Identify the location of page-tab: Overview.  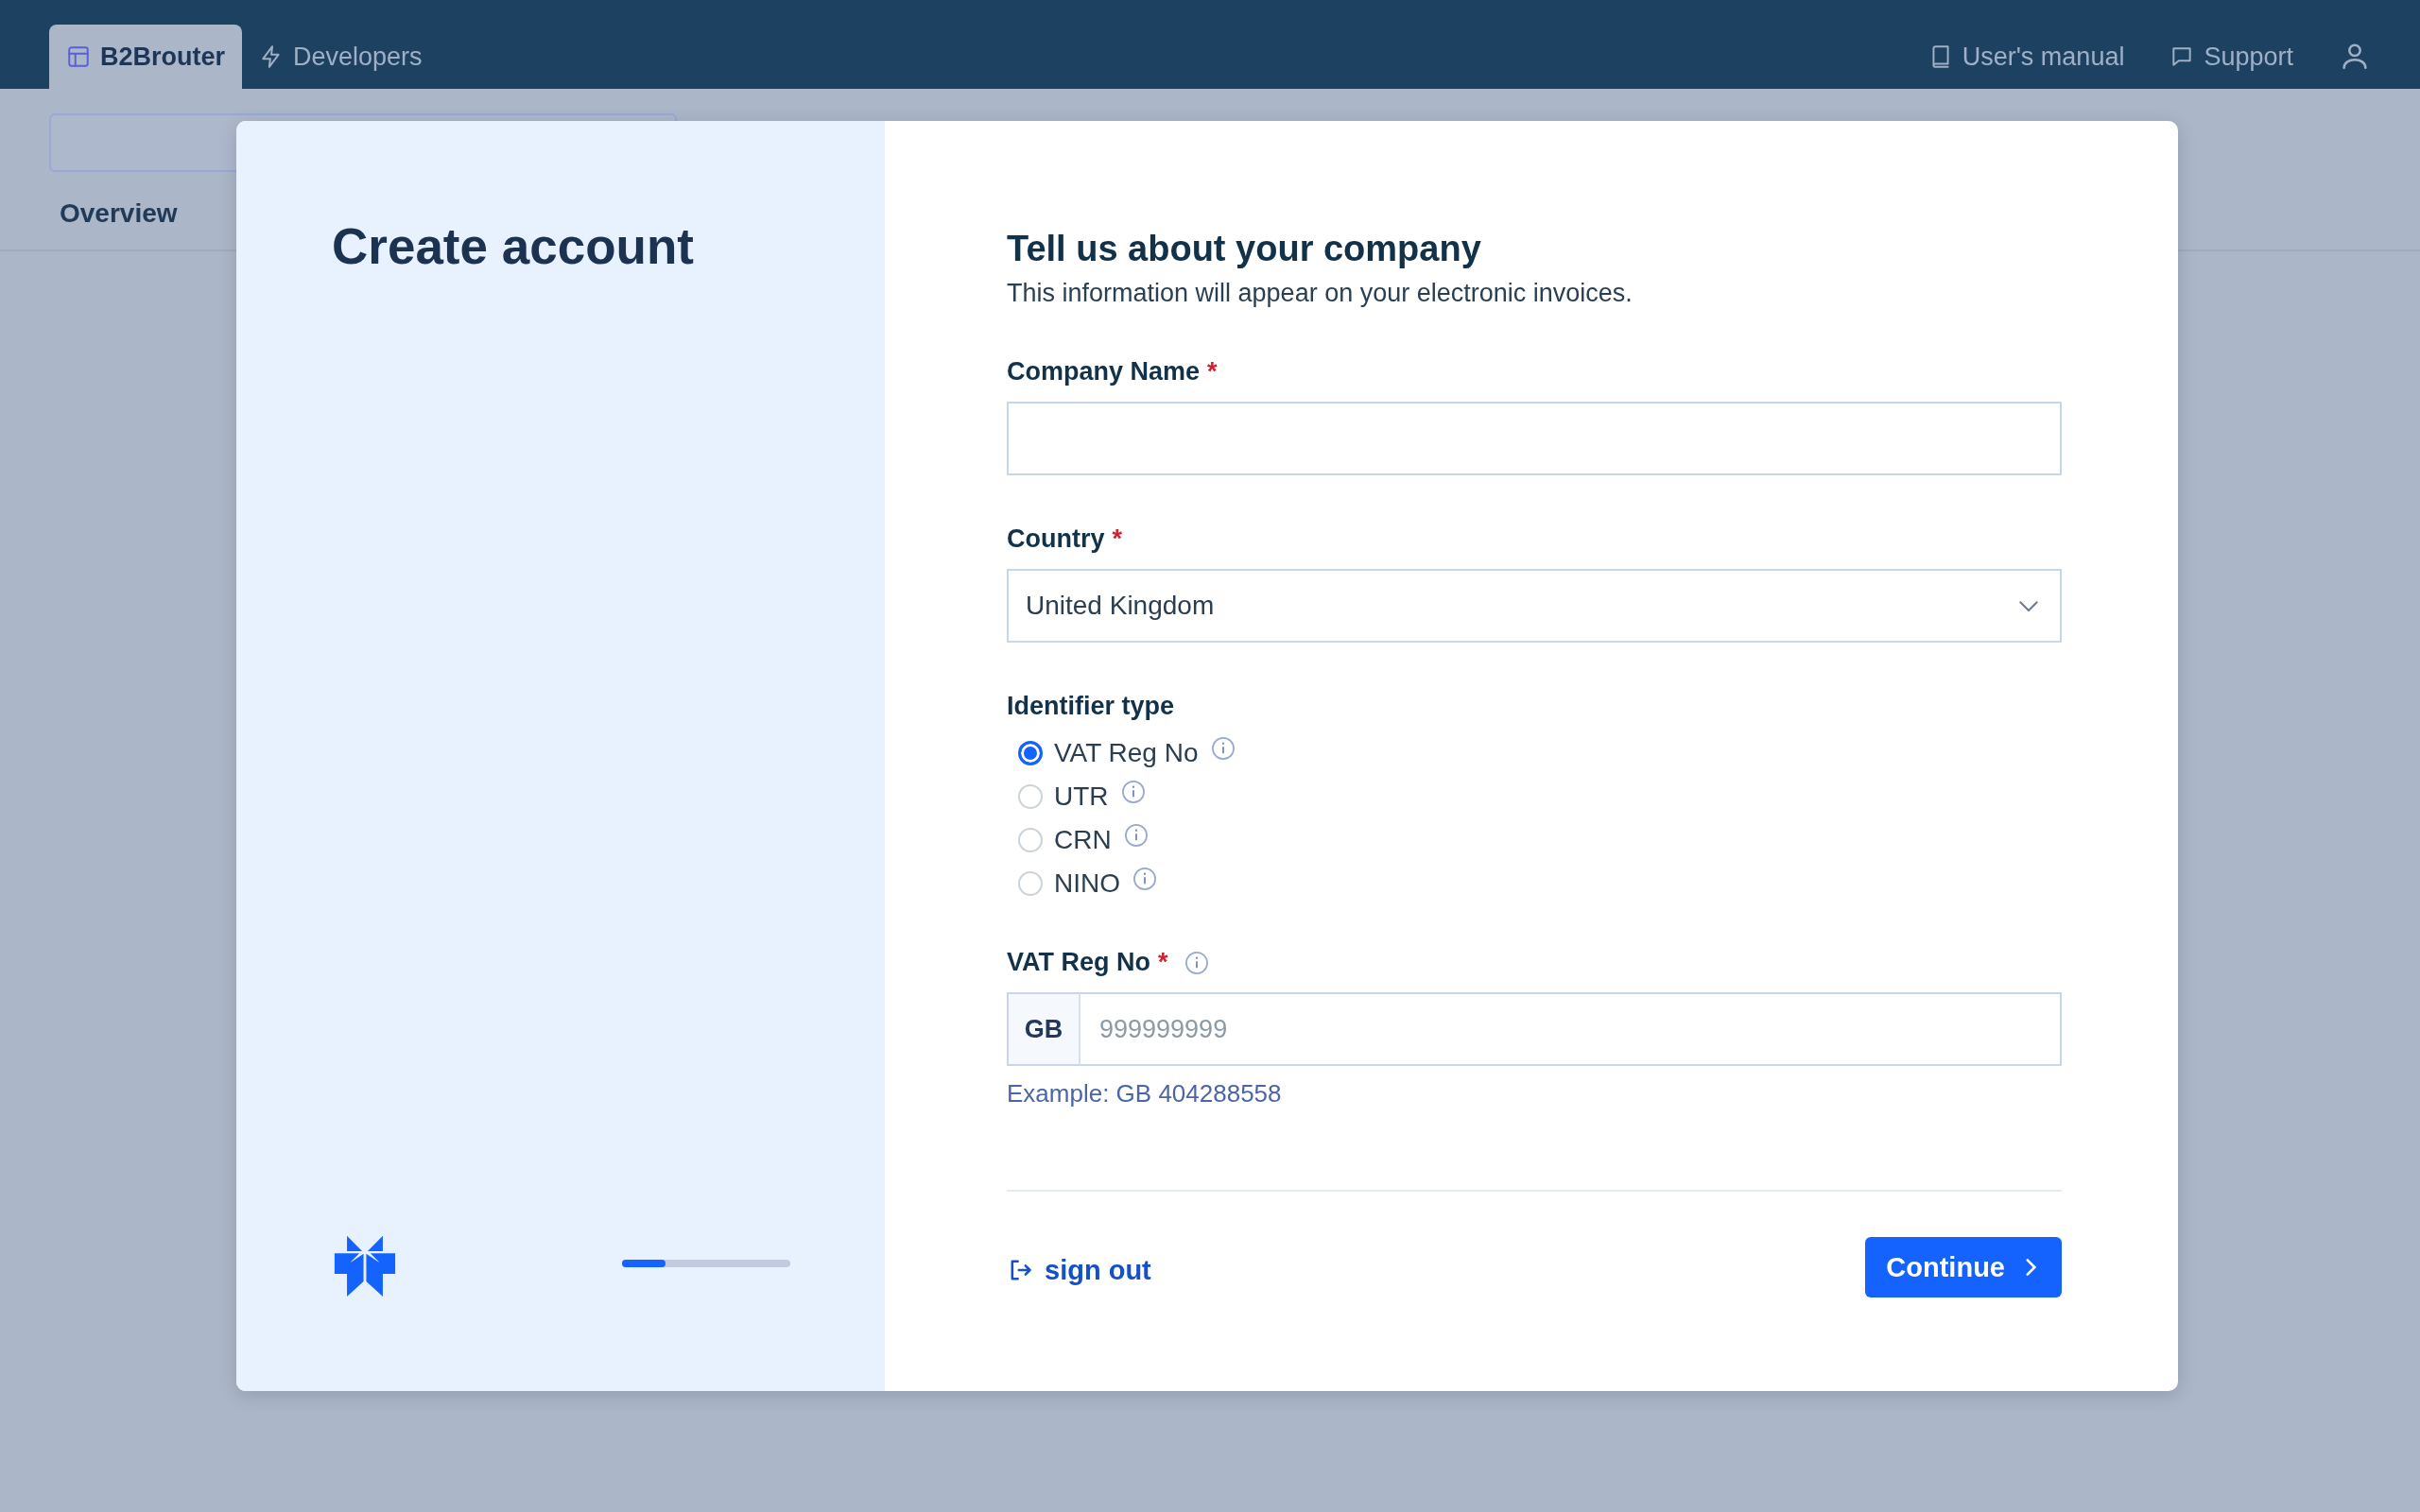
(119, 223).